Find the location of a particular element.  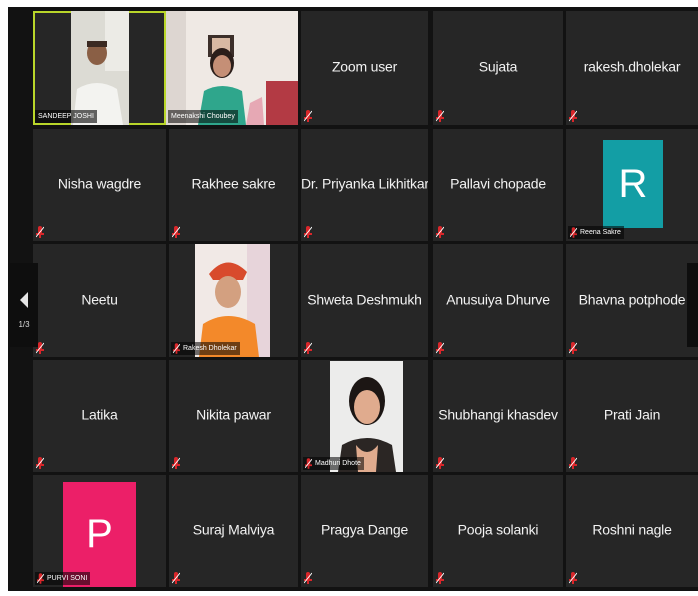

participant-tile-priyanka-likhitkar: Dr. Priyanka Likhitkar is located at coordinates (364, 185).